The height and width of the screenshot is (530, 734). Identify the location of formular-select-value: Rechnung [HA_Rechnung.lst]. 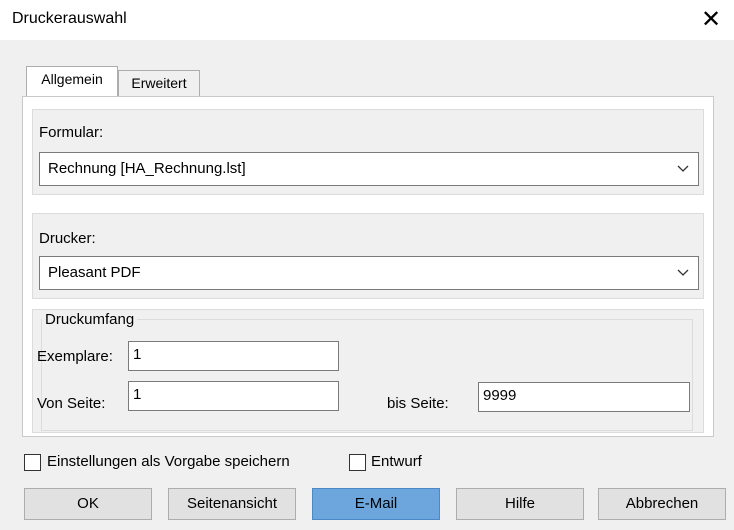
(147, 168).